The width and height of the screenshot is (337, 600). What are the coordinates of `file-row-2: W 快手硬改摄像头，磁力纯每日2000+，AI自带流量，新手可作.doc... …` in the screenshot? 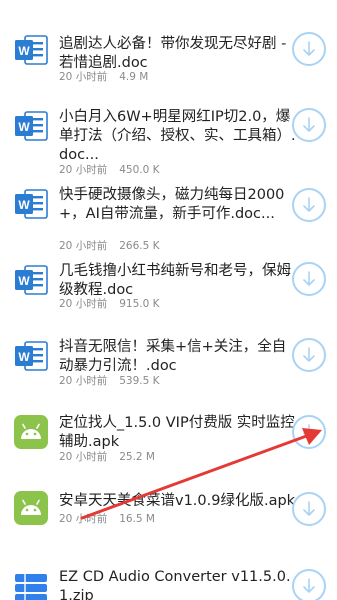 It's located at (168, 218).